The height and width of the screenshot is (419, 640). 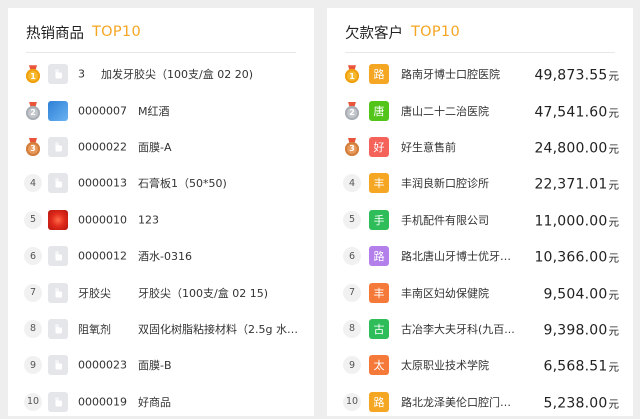 I want to click on debt-amount-value: 11,000.00, so click(x=571, y=221).